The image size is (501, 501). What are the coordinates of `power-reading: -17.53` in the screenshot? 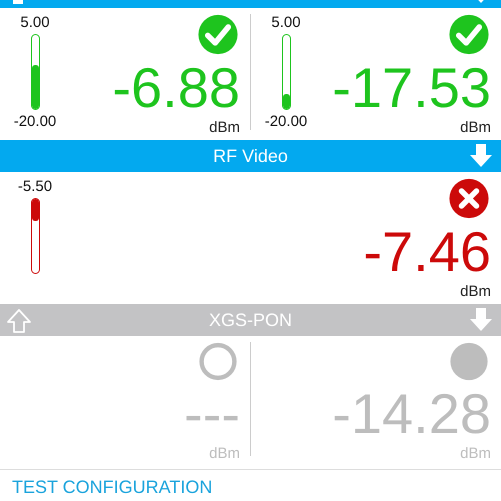 It's located at (411, 88).